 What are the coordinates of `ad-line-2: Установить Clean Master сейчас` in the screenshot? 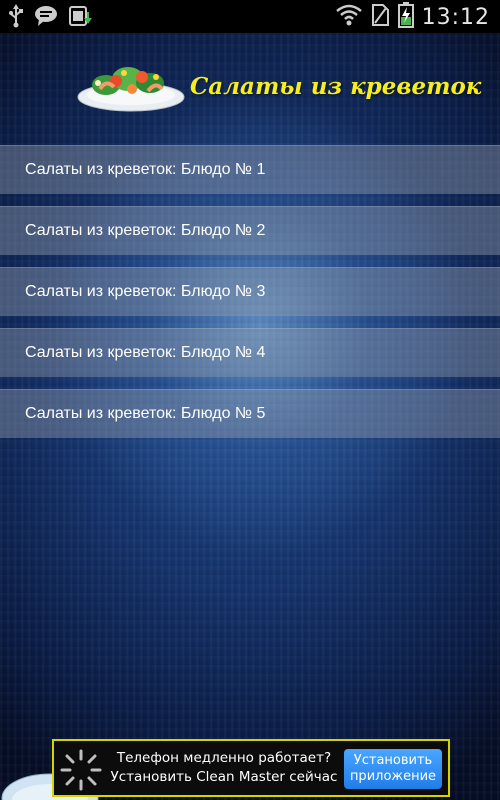 It's located at (224, 777).